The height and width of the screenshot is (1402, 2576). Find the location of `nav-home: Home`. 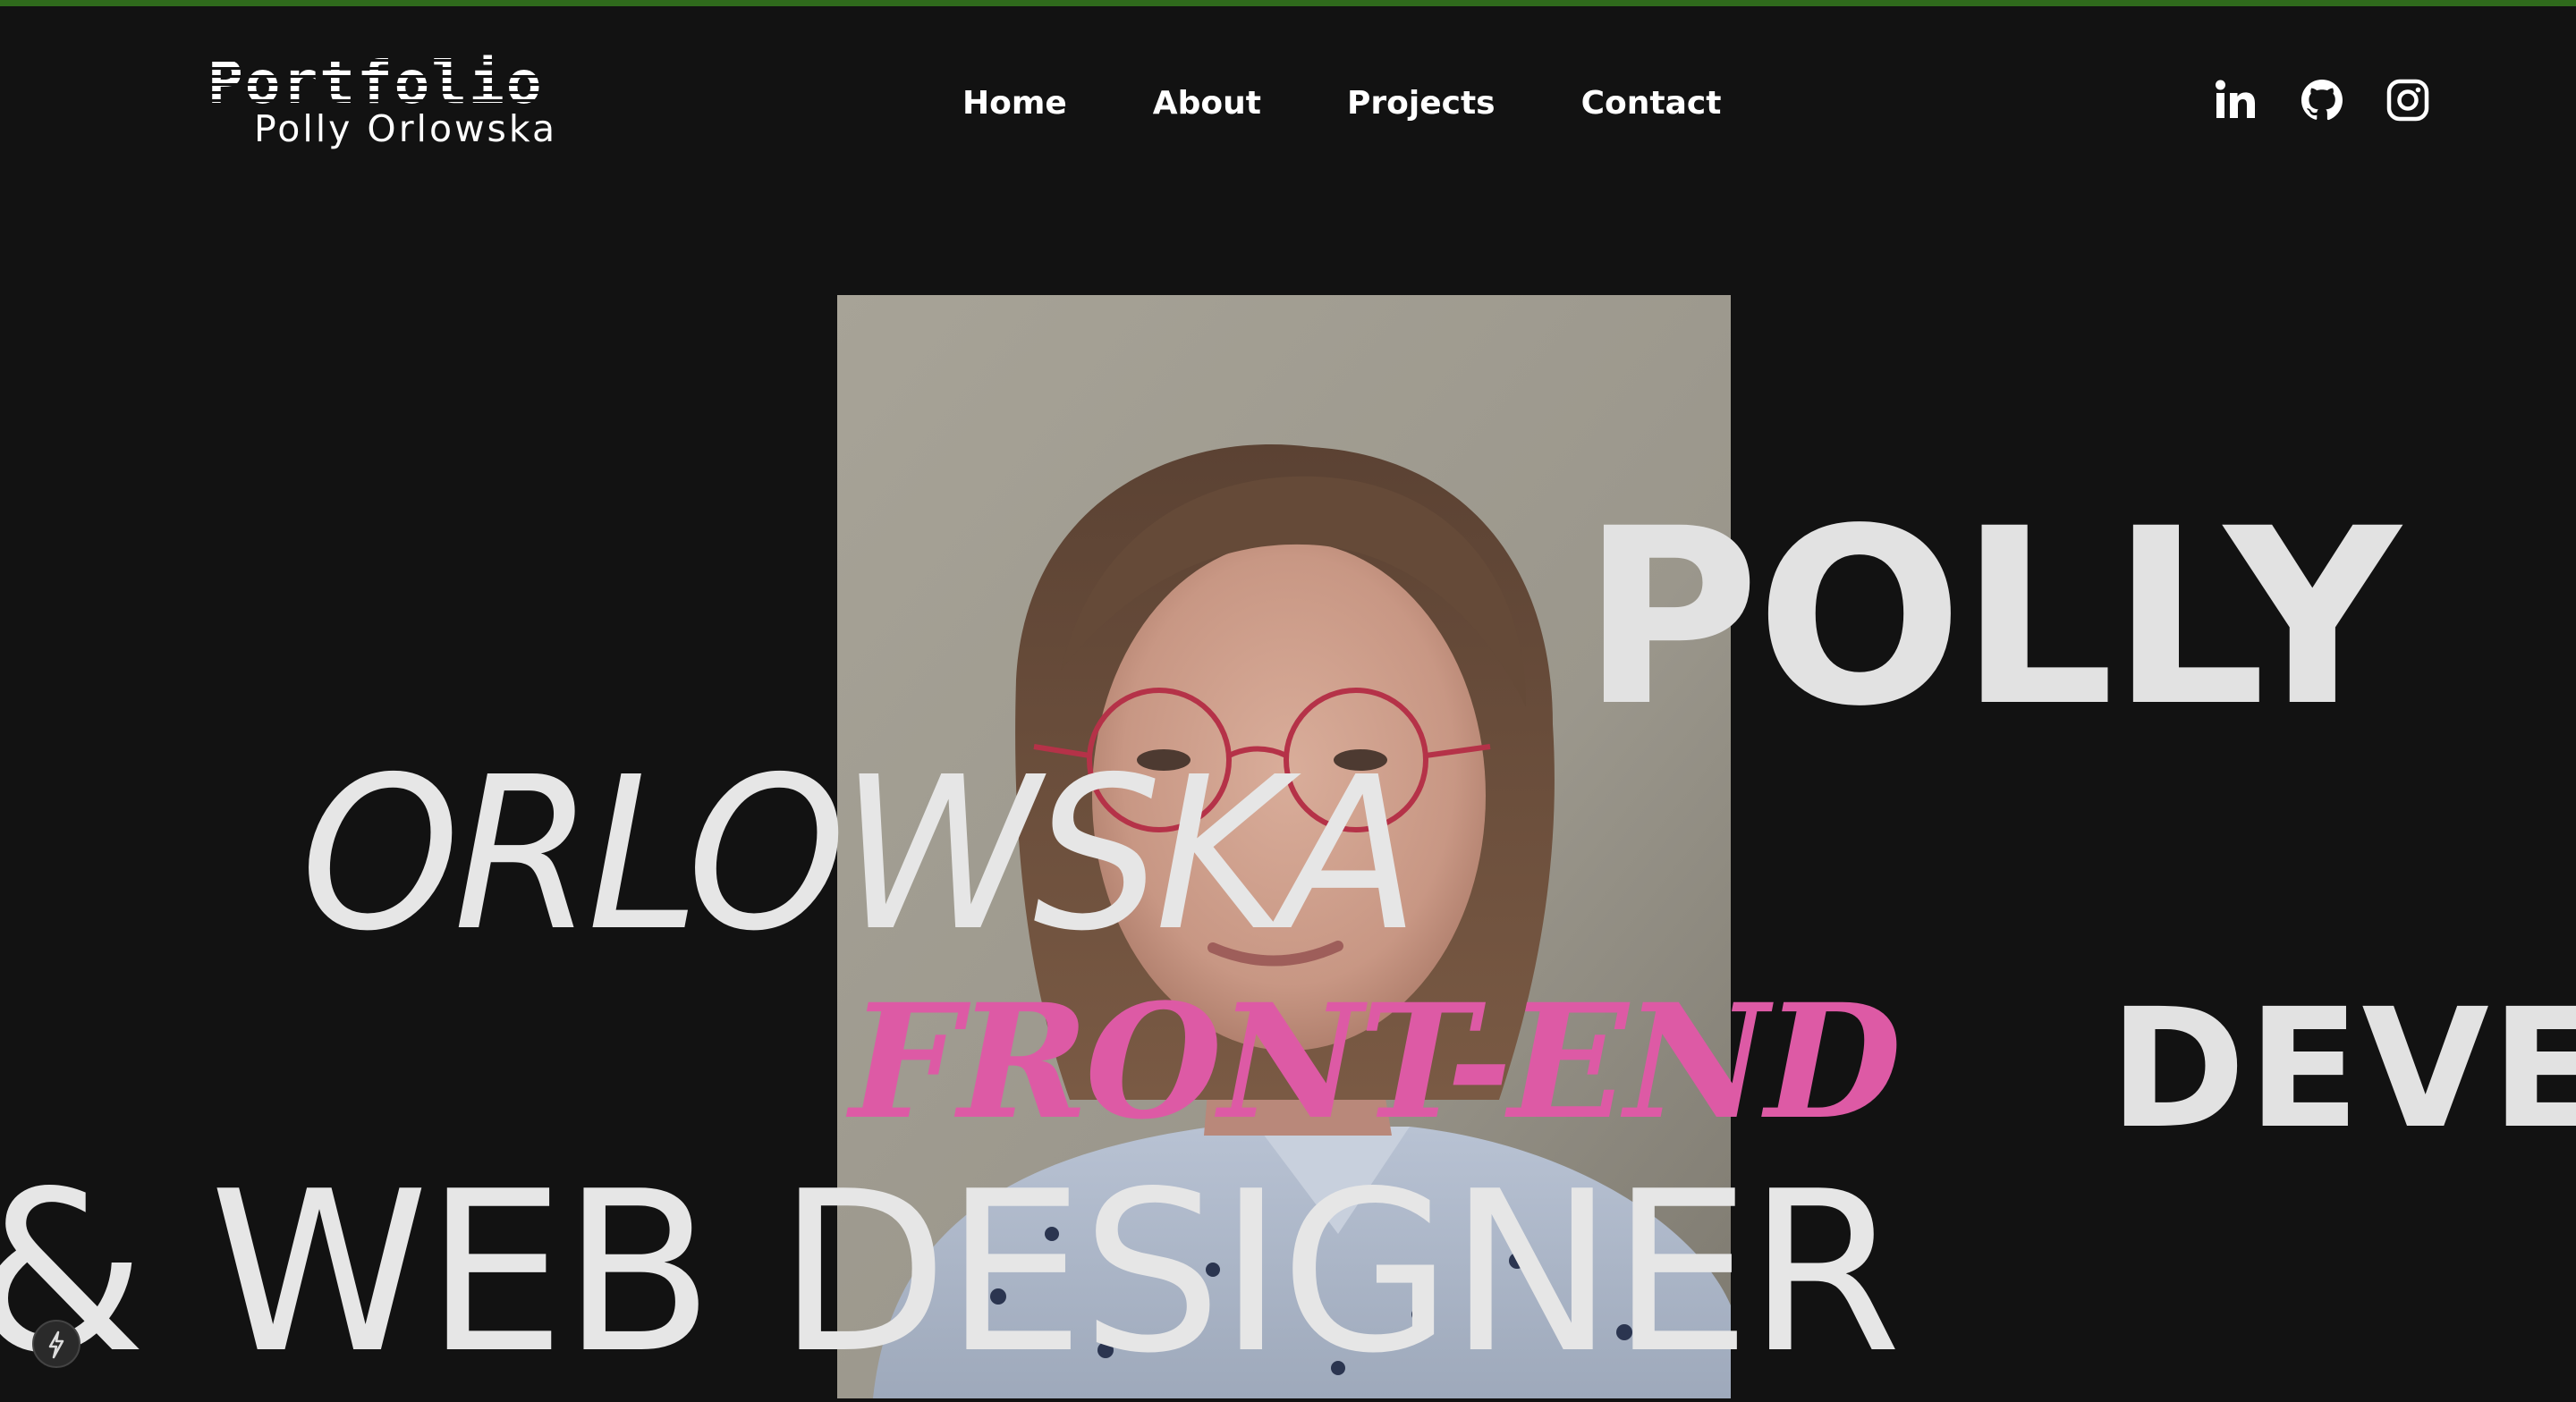

nav-home: Home is located at coordinates (1014, 103).